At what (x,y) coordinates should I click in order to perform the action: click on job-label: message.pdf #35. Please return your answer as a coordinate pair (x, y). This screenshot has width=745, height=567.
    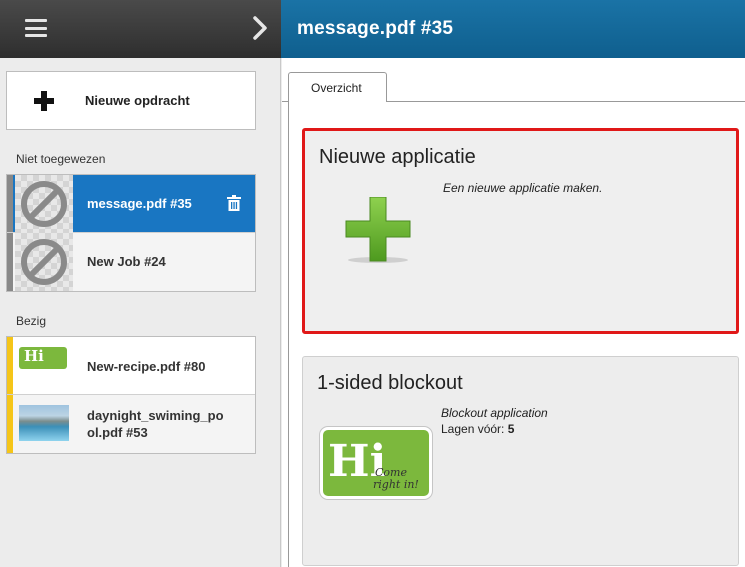
    Looking at the image, I should click on (139, 203).